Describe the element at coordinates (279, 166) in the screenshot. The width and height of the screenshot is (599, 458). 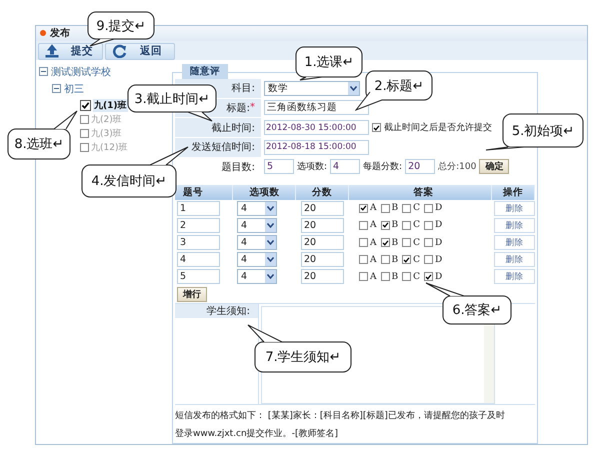
I see `question-count-field: 5` at that location.